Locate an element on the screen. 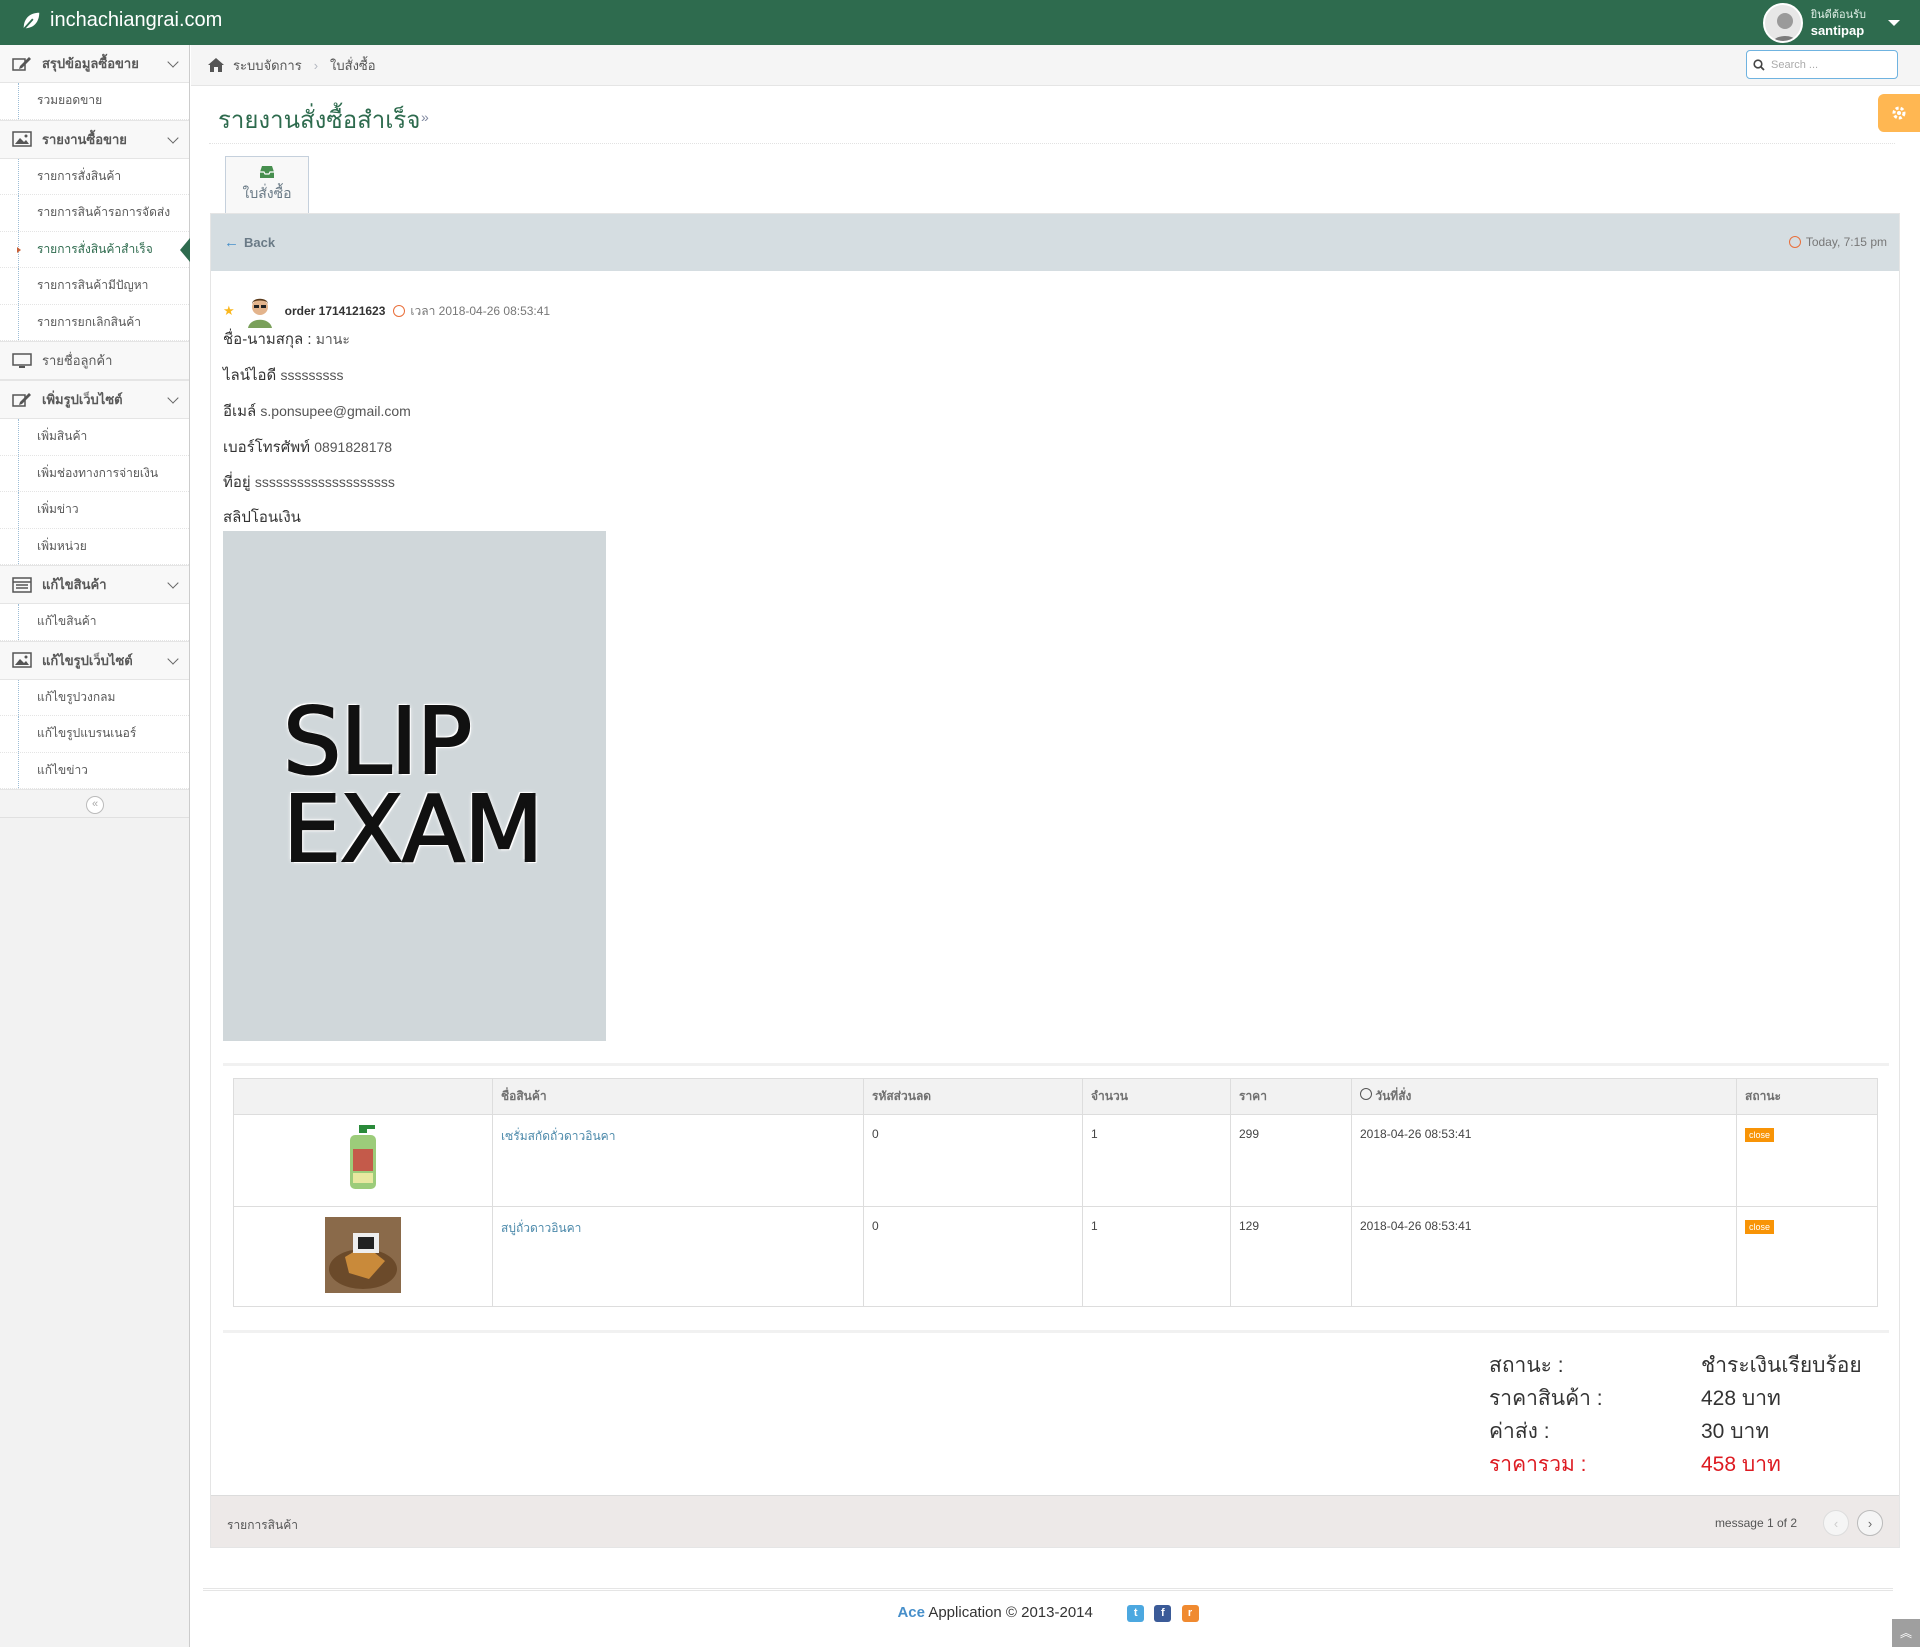  slip-watermark-text: SLIP EXAM is located at coordinates (413, 786).